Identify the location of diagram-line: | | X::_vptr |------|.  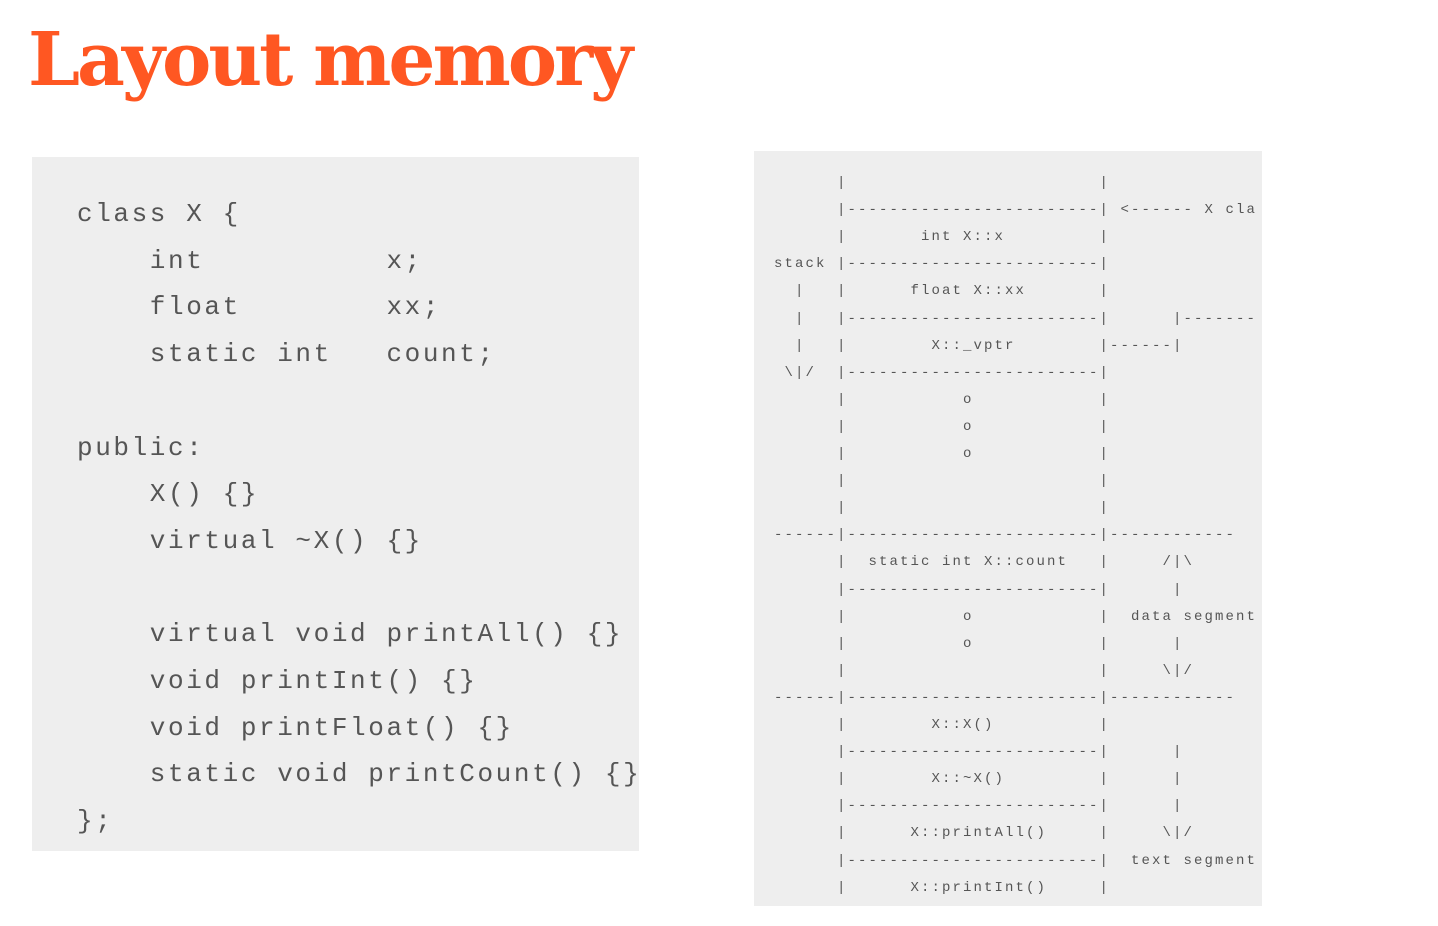
(979, 345).